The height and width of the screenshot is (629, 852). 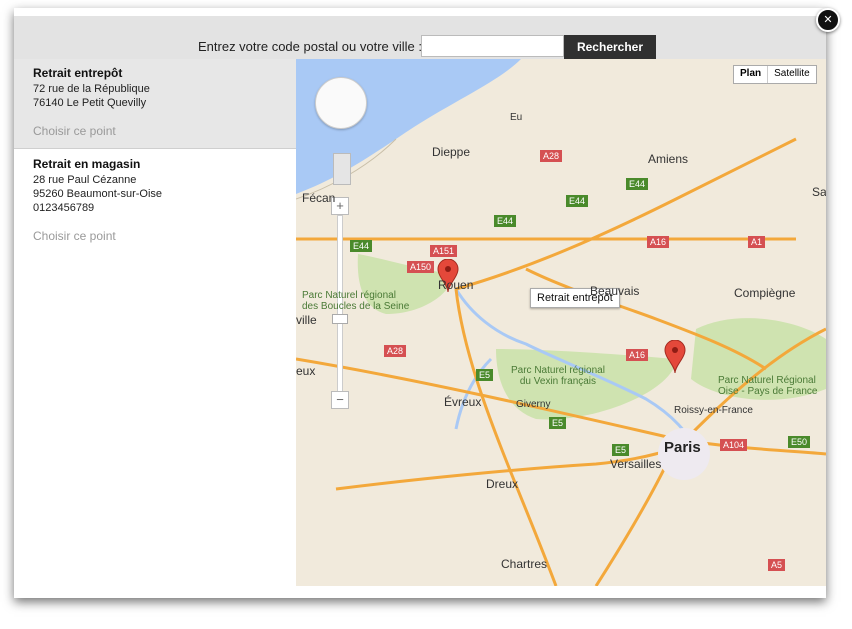 What do you see at coordinates (85, 180) in the screenshot?
I see `store-address-line: 28 rue Paul Cézanne` at bounding box center [85, 180].